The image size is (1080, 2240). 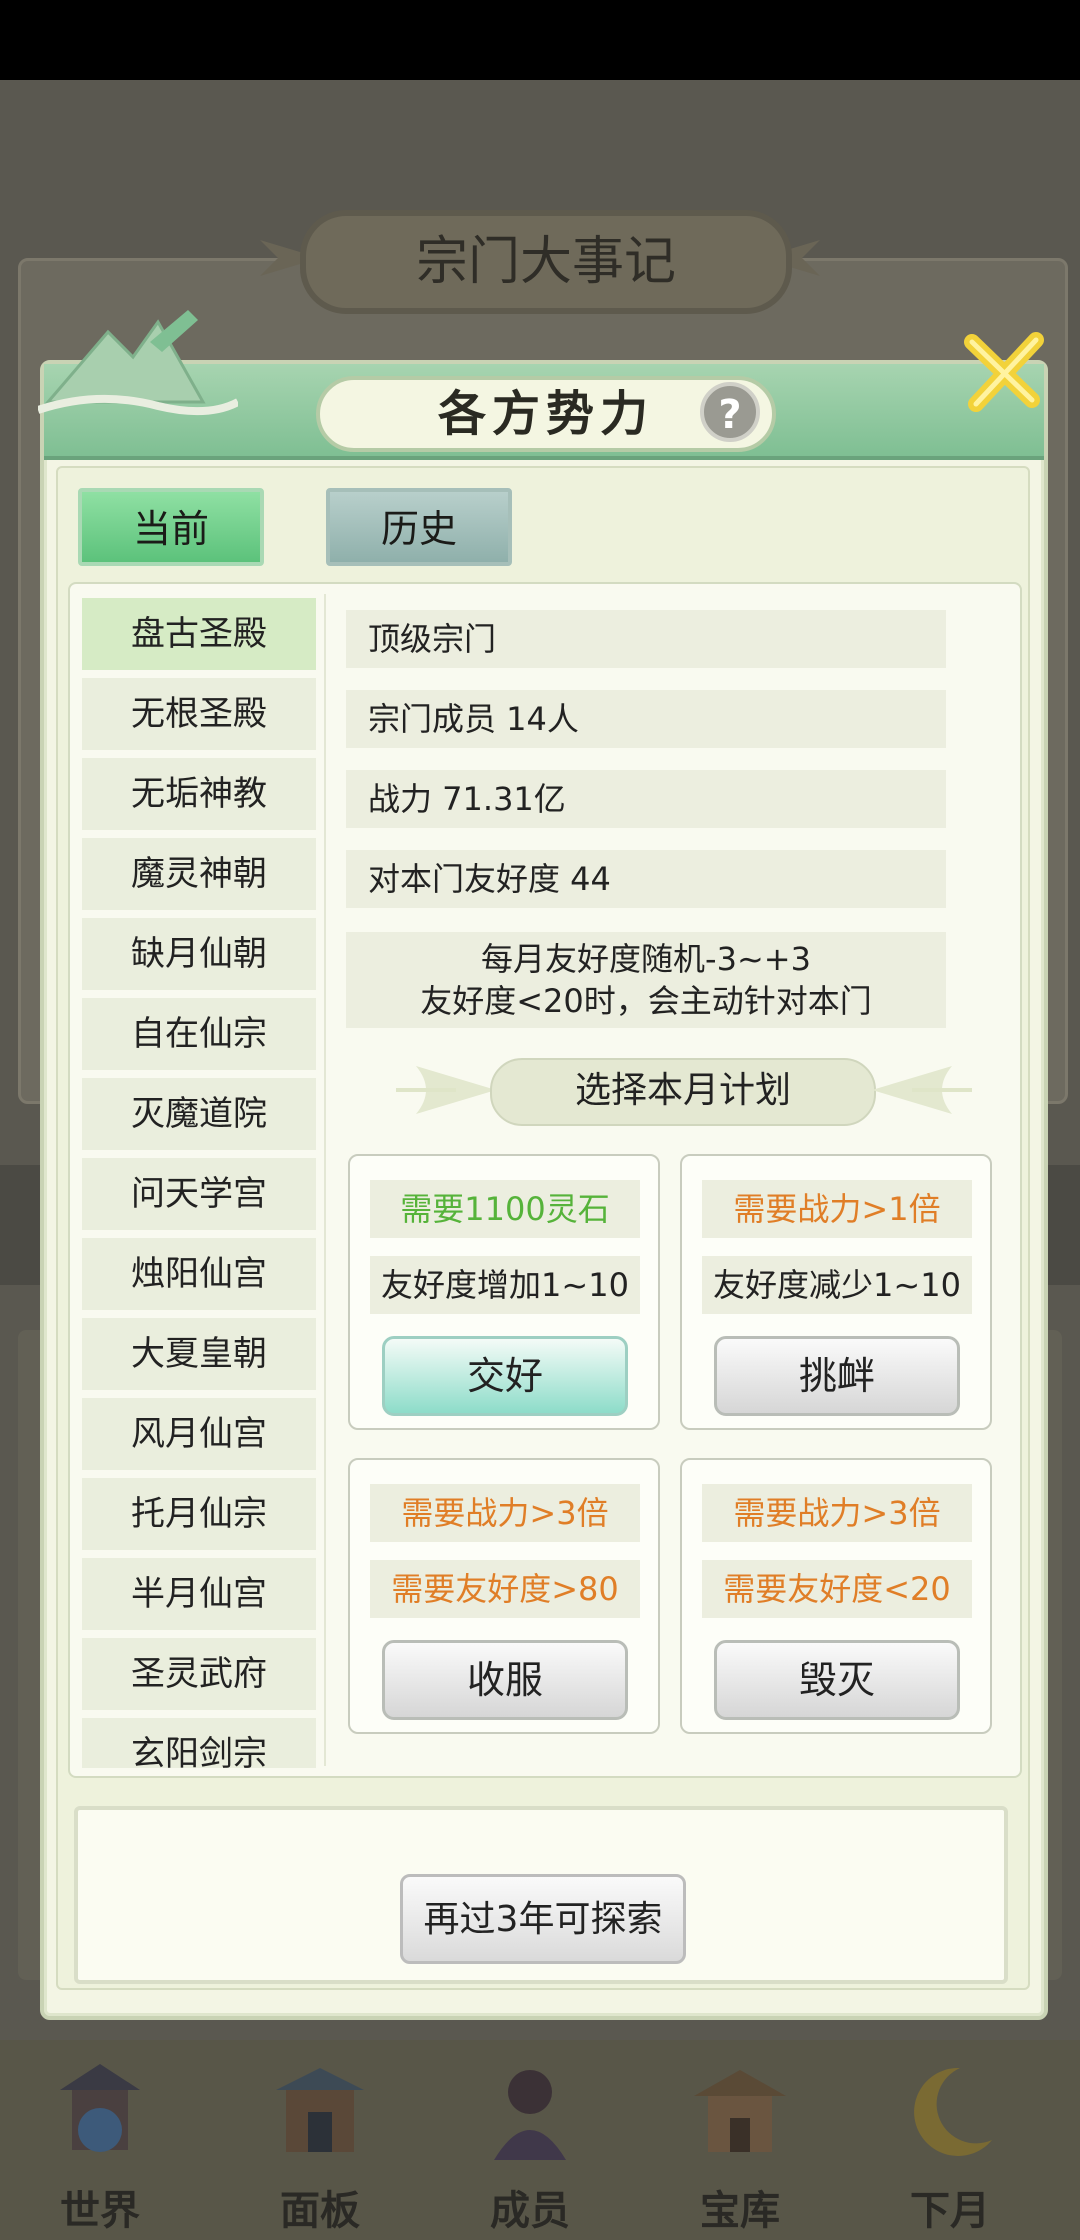 I want to click on faction-power: 战力 71.31亿, so click(x=646, y=799).